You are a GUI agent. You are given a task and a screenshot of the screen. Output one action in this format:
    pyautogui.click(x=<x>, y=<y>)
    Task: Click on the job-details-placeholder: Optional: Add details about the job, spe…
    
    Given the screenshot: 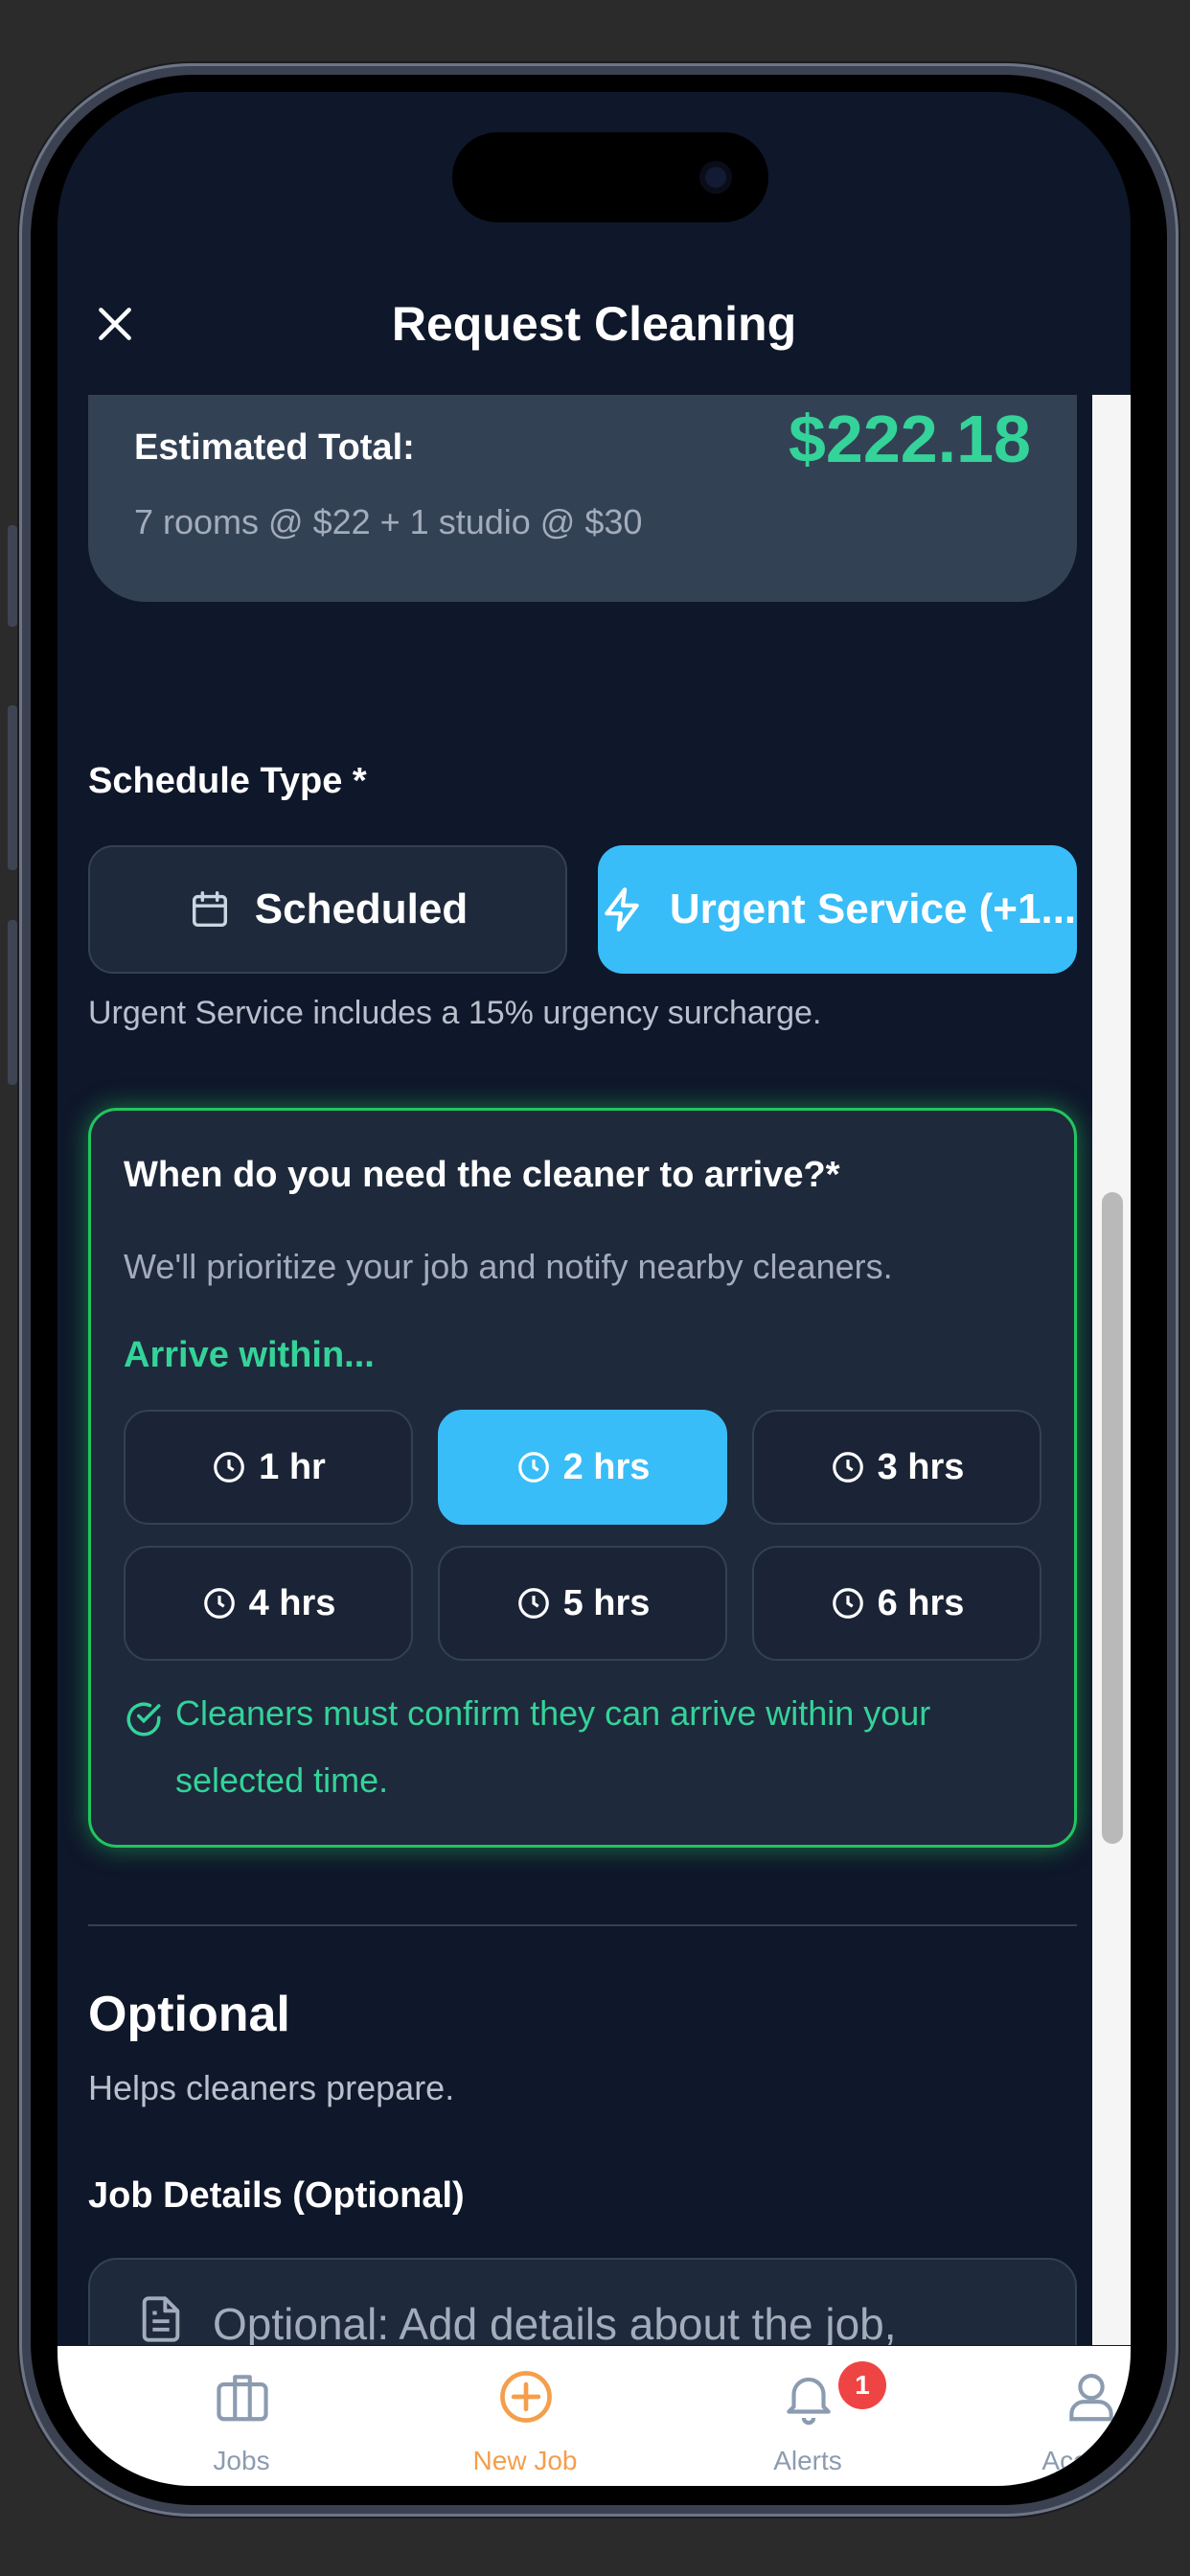 What is the action you would take?
    pyautogui.click(x=555, y=2322)
    